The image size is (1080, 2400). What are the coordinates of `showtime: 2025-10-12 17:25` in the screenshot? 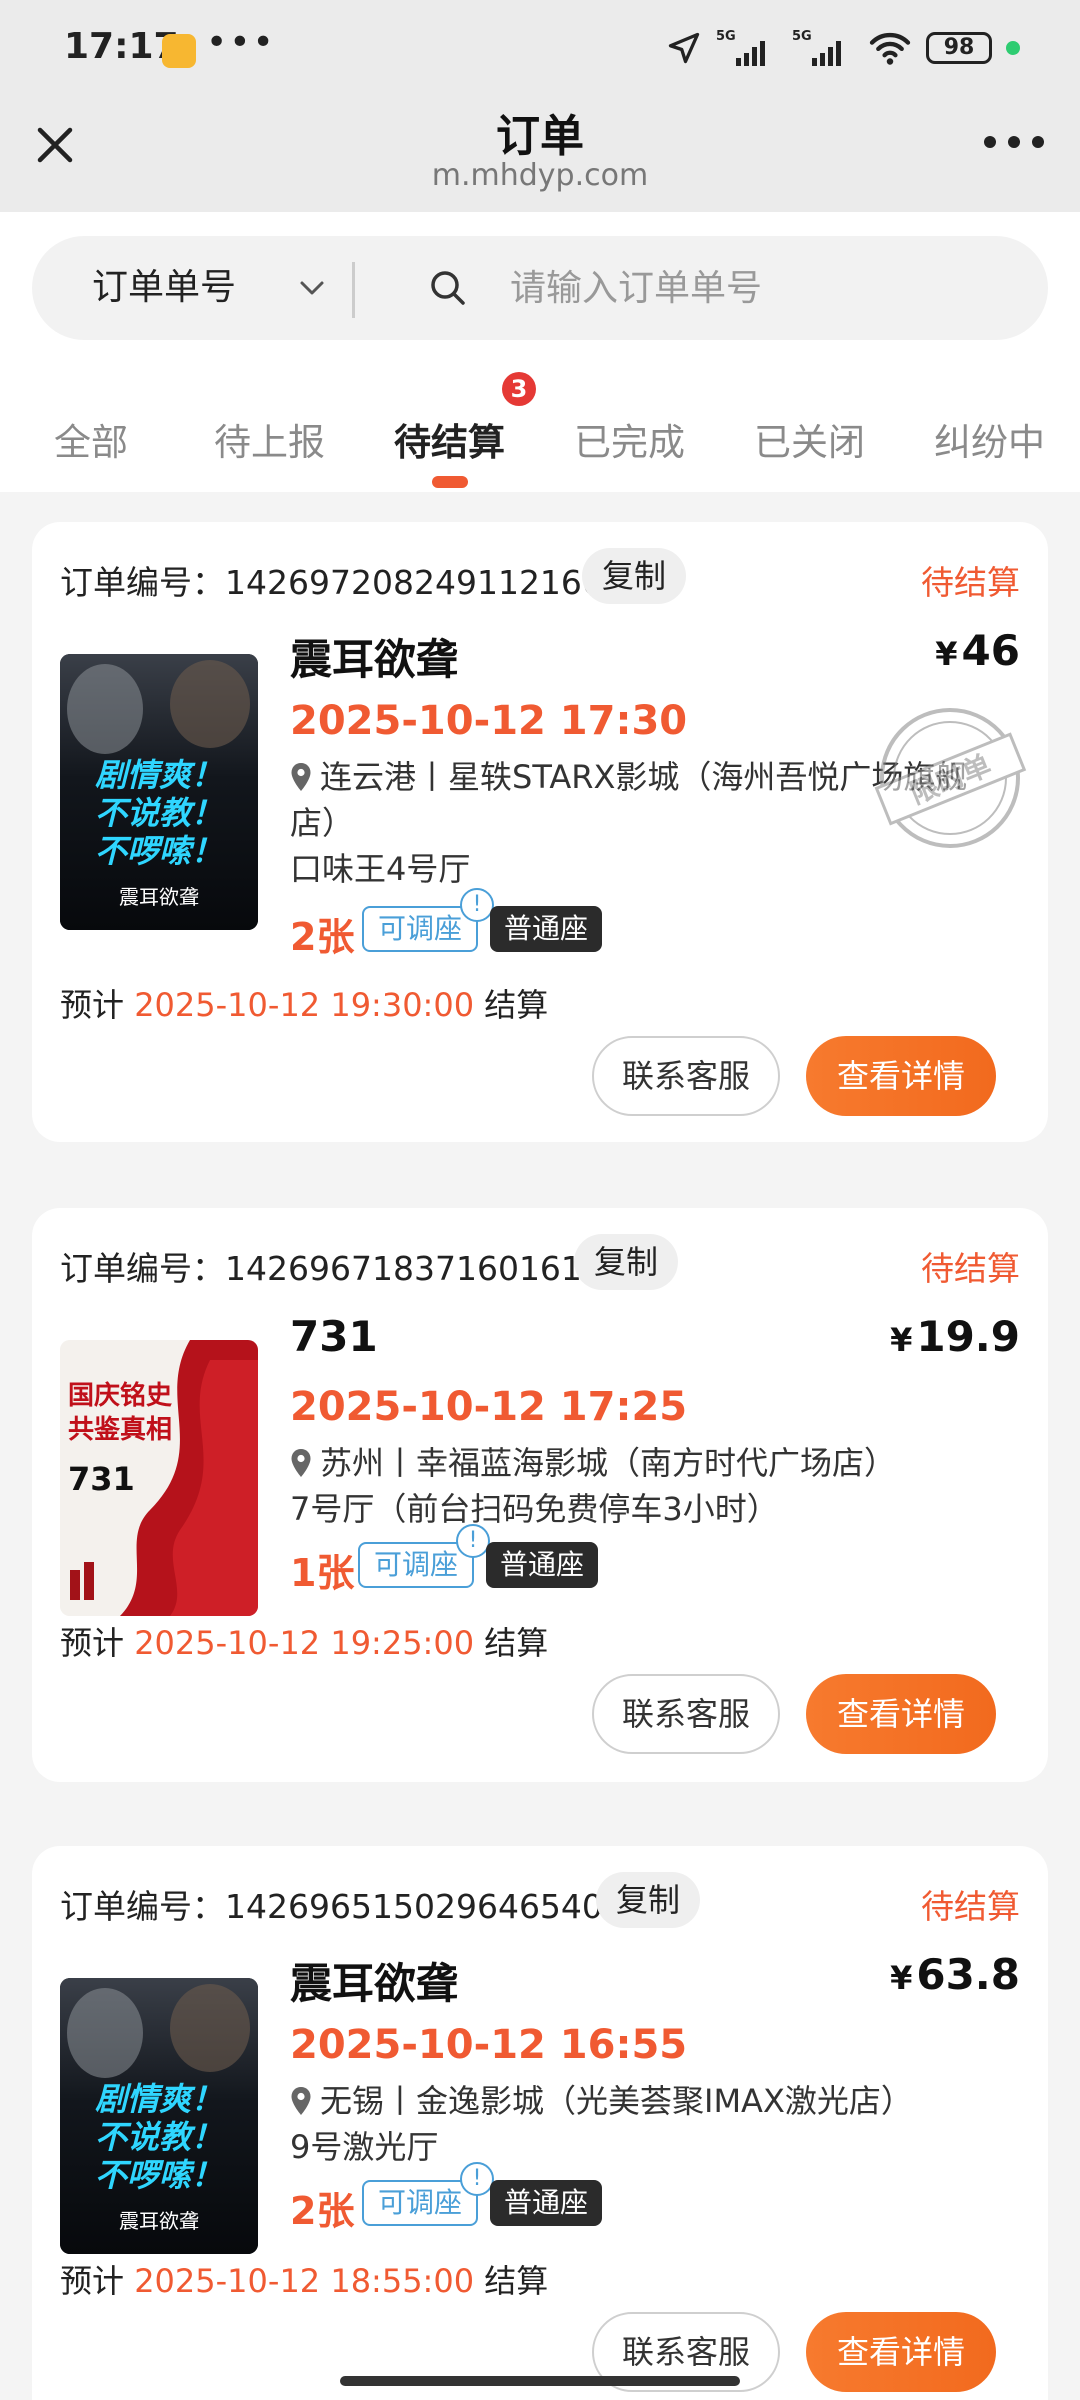 It's located at (489, 1407).